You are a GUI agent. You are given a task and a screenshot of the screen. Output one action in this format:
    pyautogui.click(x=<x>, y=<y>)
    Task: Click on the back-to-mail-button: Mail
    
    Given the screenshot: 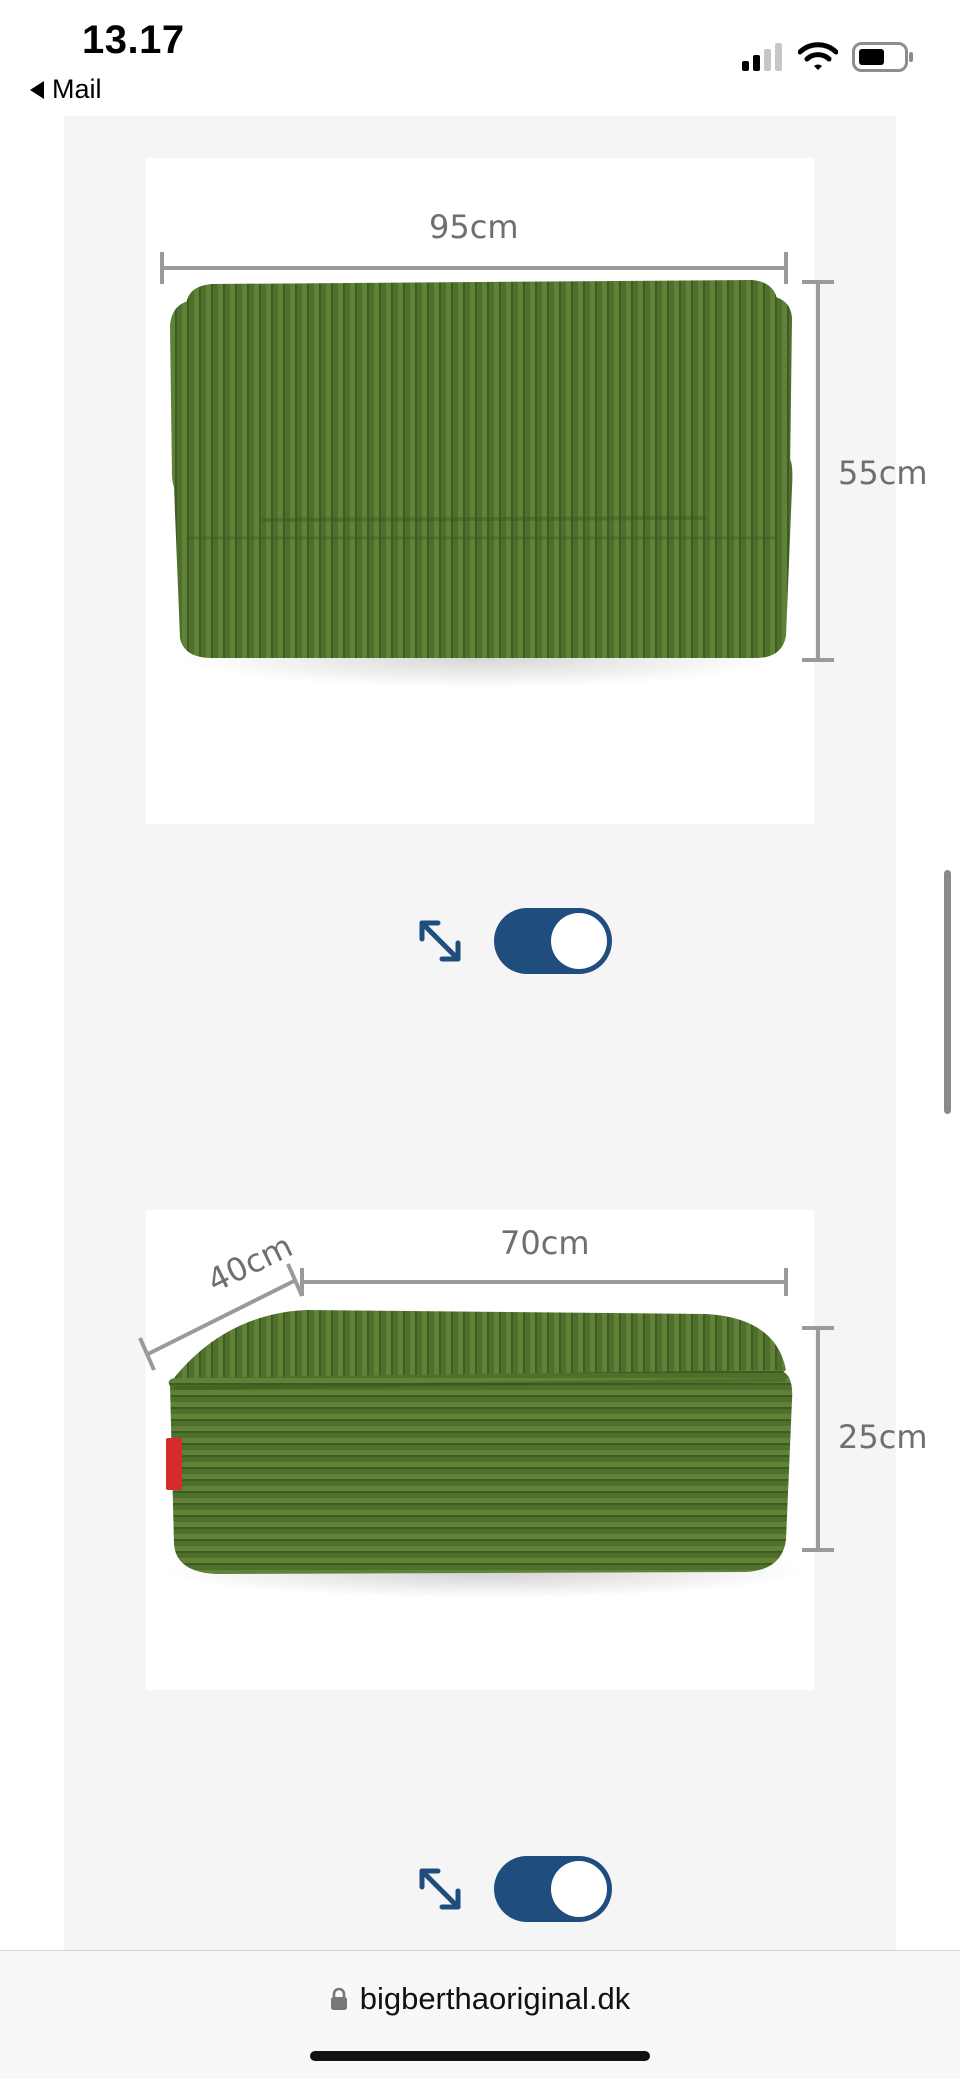 What is the action you would take?
    pyautogui.click(x=66, y=89)
    